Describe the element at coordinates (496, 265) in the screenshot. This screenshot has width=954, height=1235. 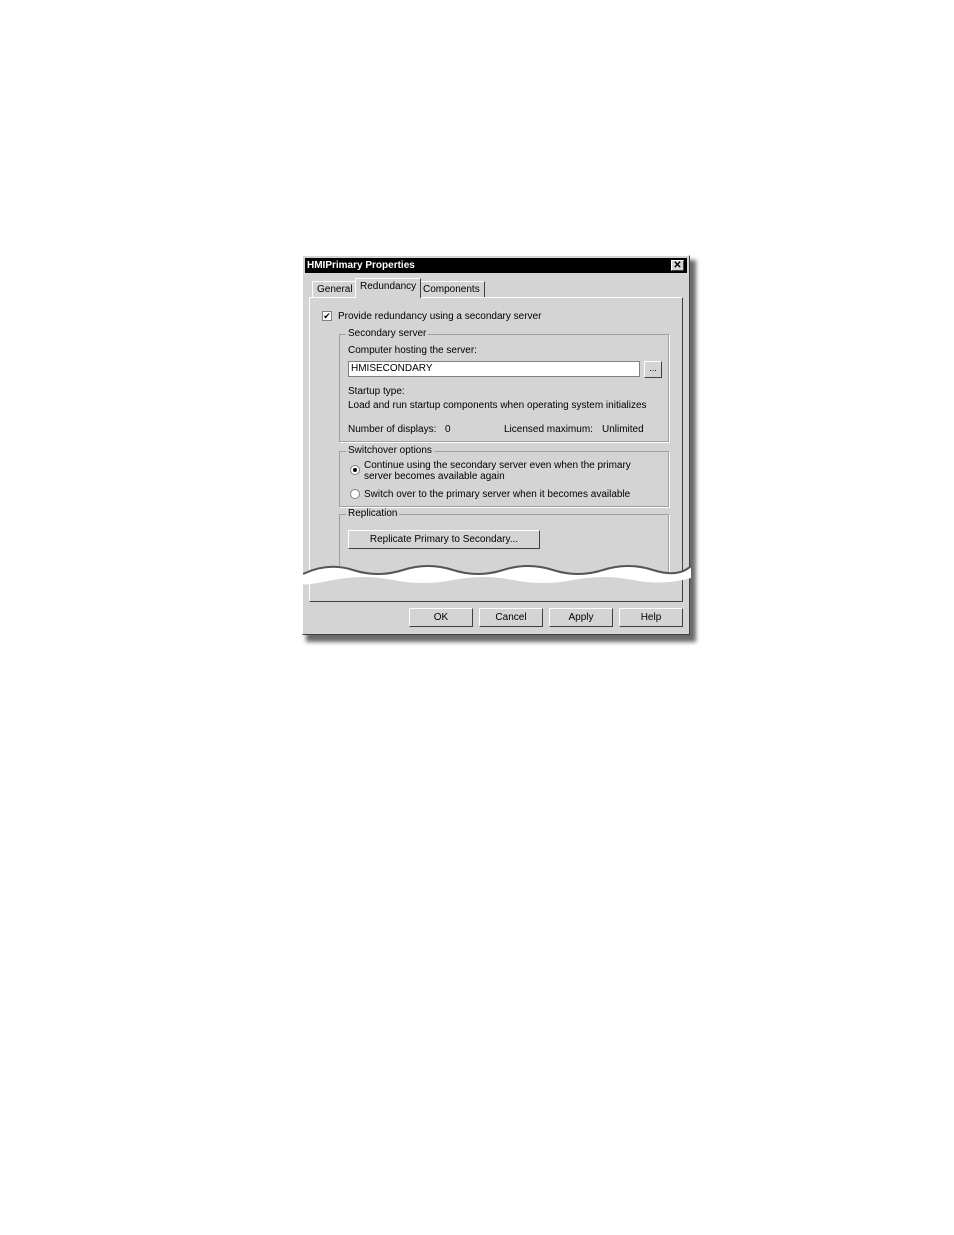
I see `title-bar: HMIPrimary Properties ✕` at that location.